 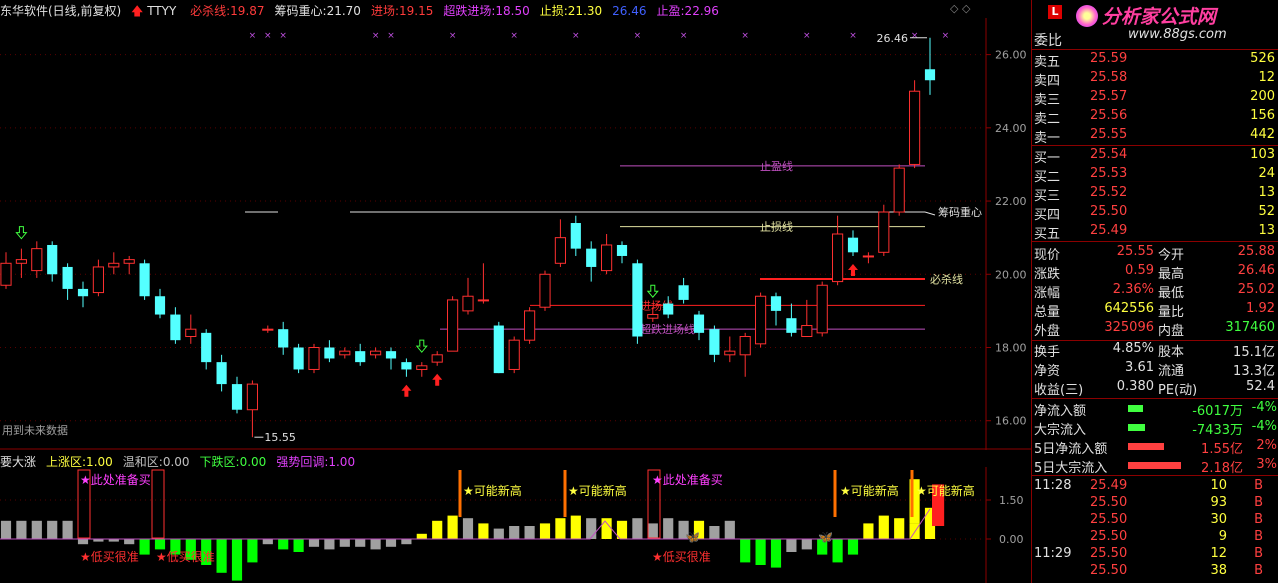 What do you see at coordinates (1047, 234) in the screenshot?
I see `bid-label: 买五` at bounding box center [1047, 234].